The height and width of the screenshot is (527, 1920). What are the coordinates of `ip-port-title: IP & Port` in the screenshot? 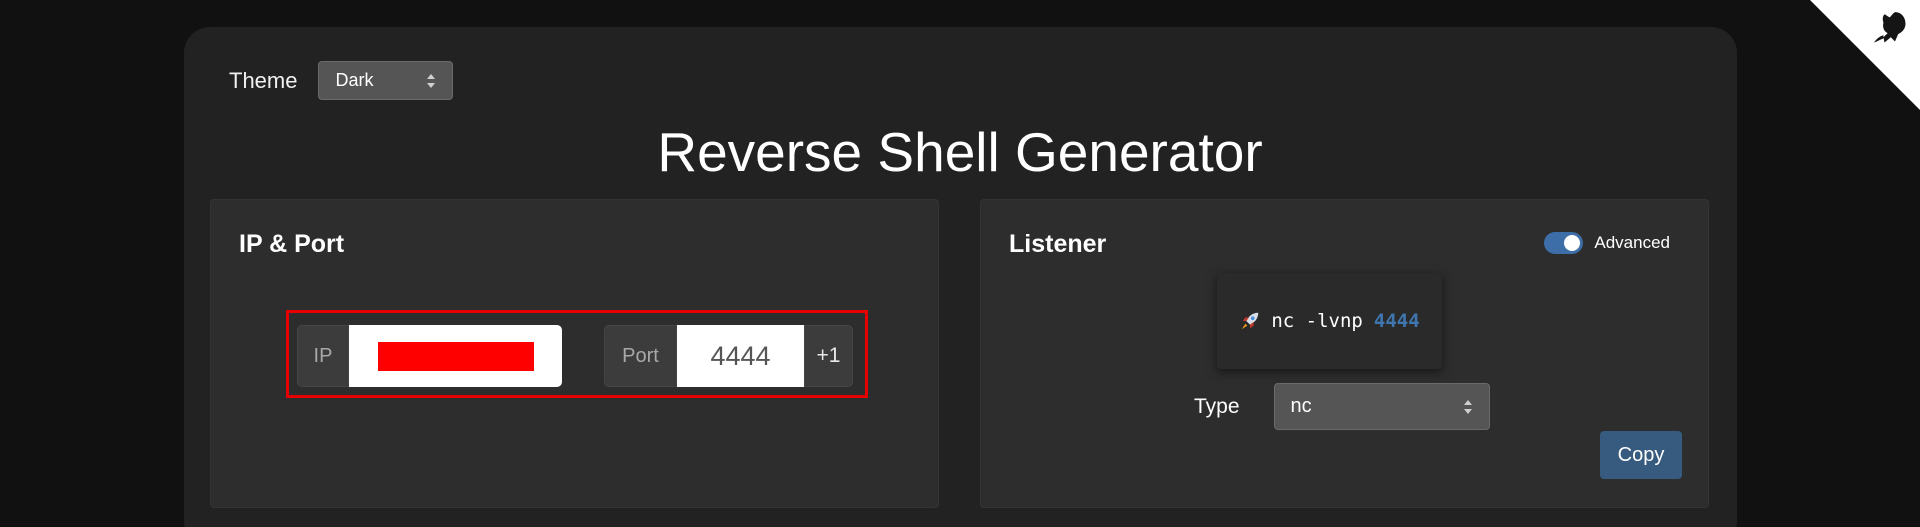 It's located at (292, 244).